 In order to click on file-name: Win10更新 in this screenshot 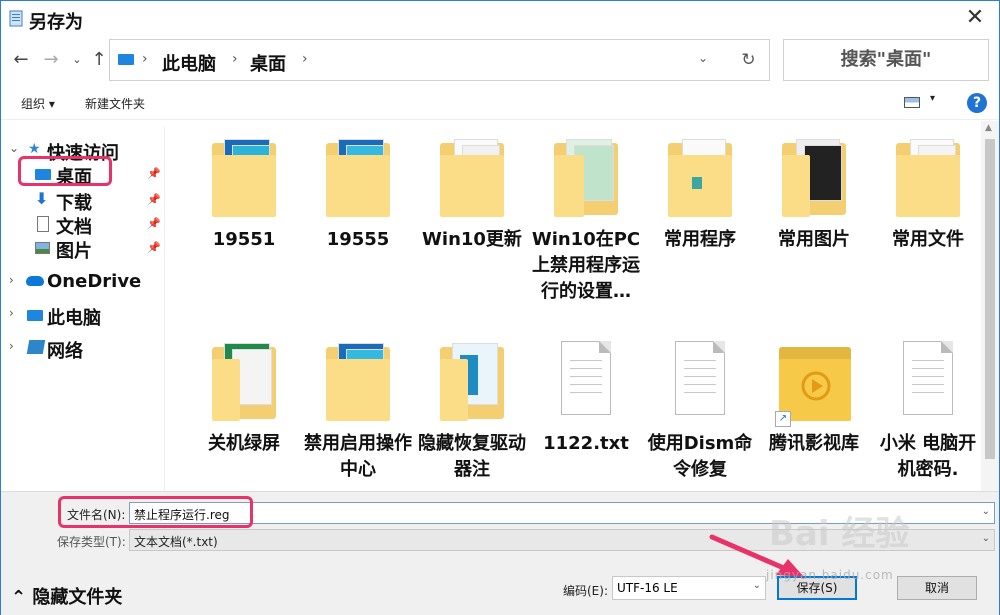, I will do `click(472, 239)`.